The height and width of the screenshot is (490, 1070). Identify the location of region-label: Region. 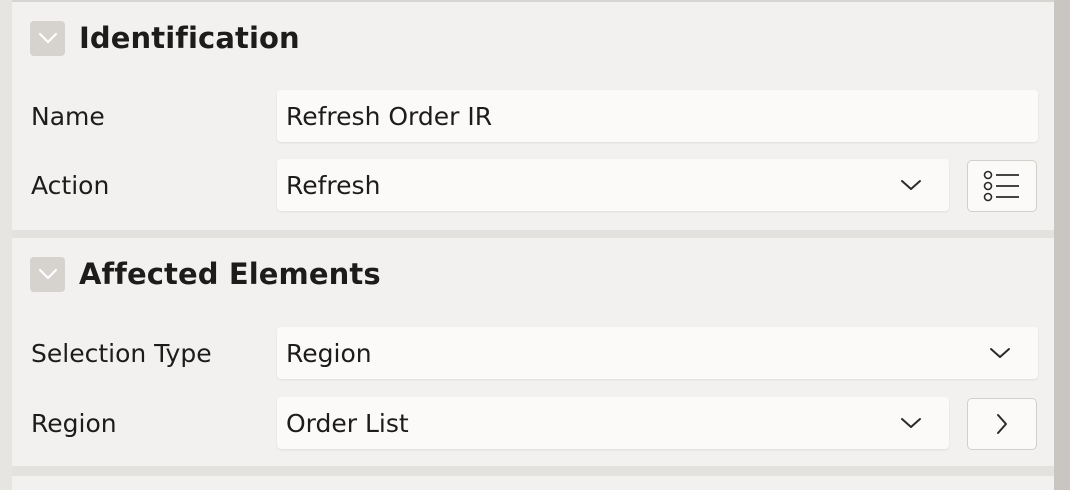
(74, 423).